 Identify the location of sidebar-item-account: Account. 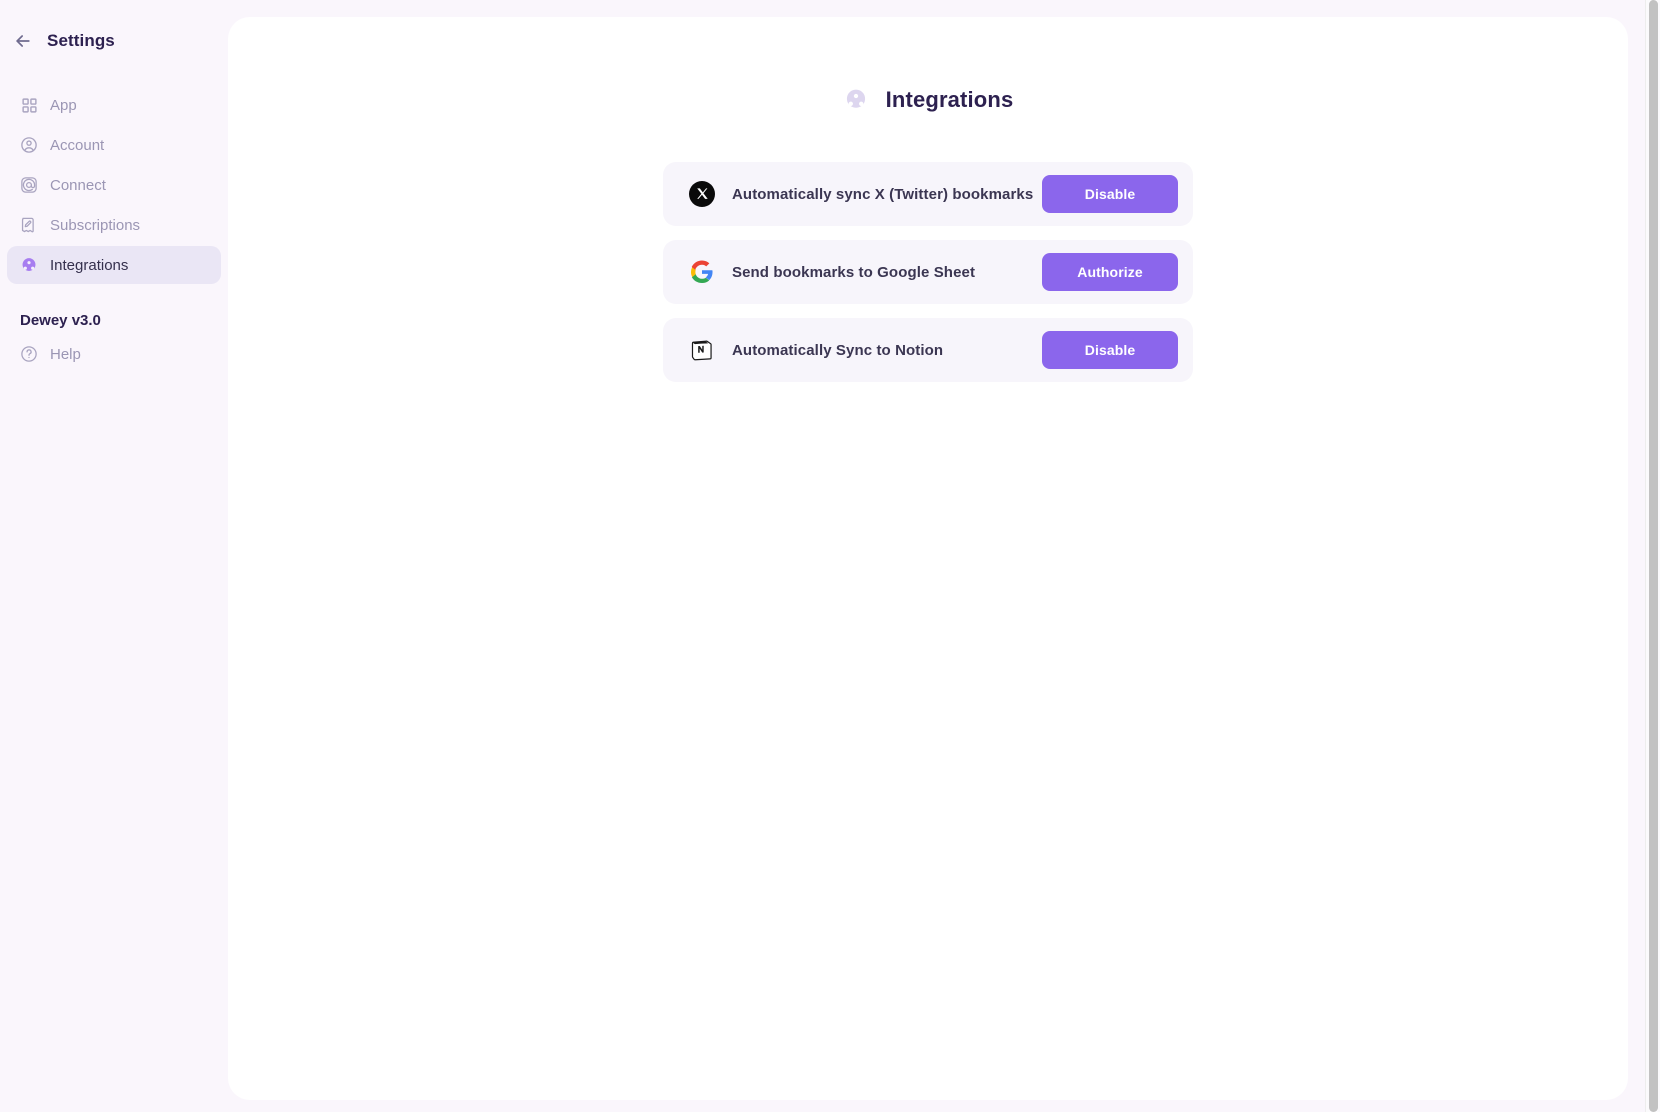
(114, 145).